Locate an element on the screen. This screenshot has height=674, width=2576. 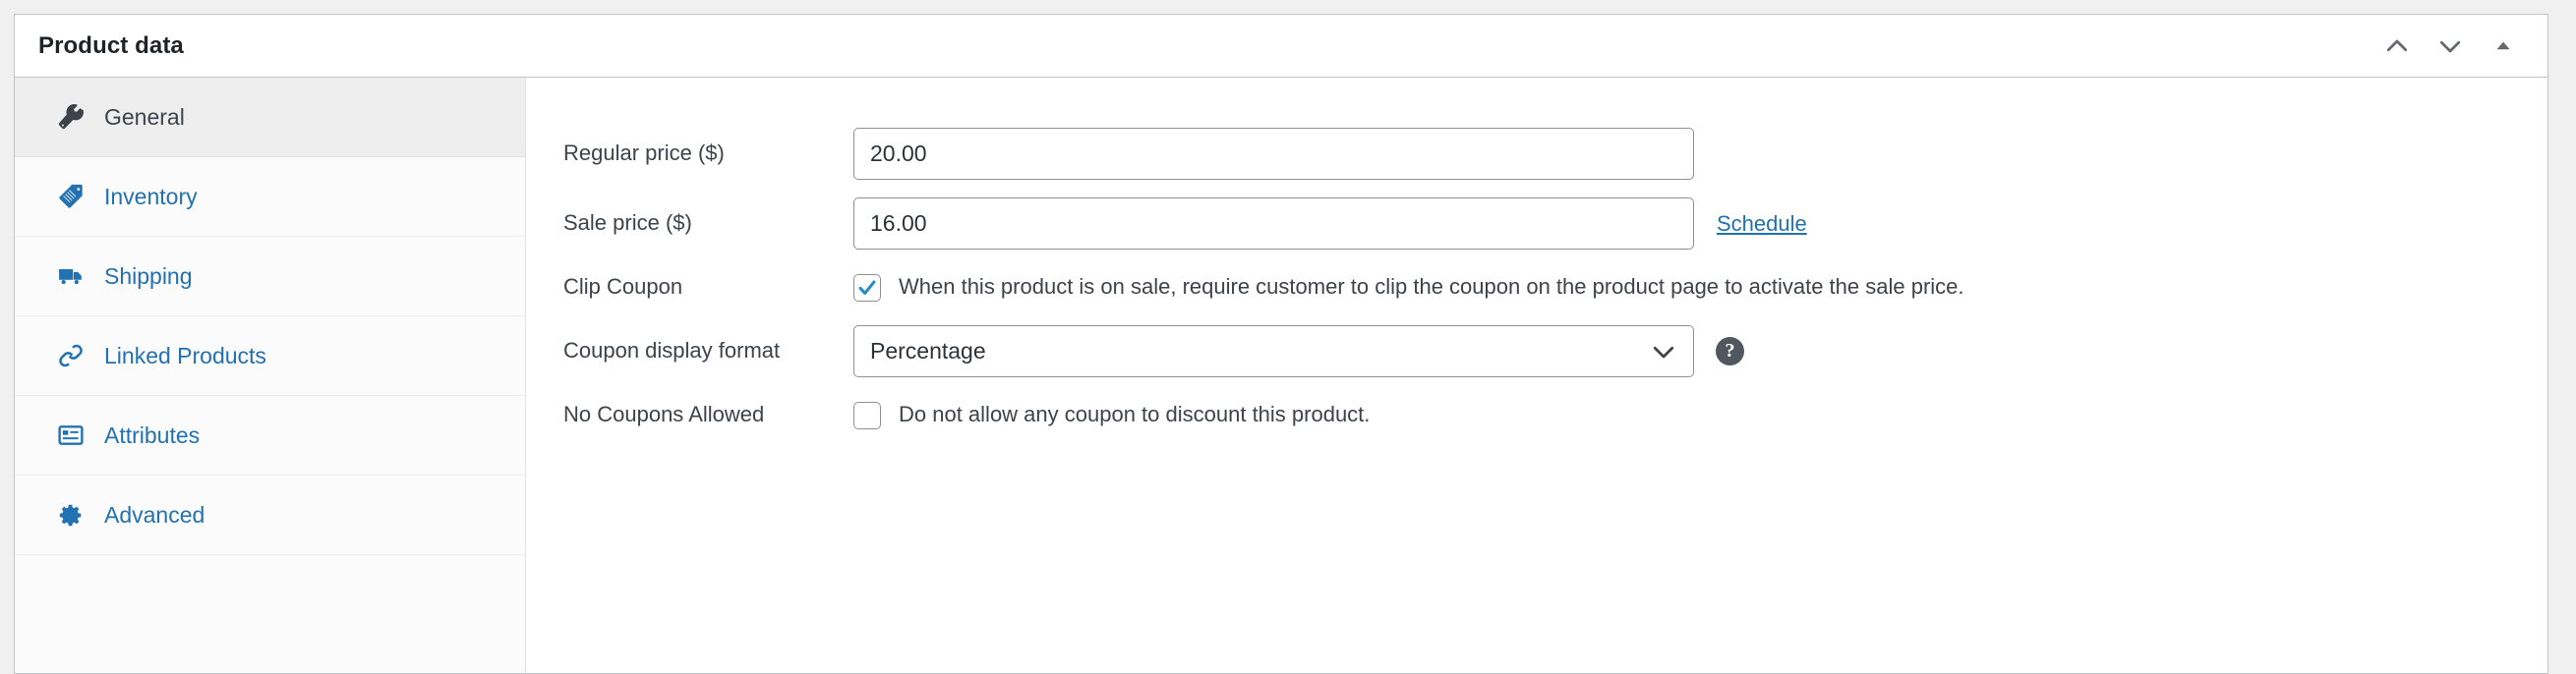
clip-coupon-checkbox is located at coordinates (867, 287).